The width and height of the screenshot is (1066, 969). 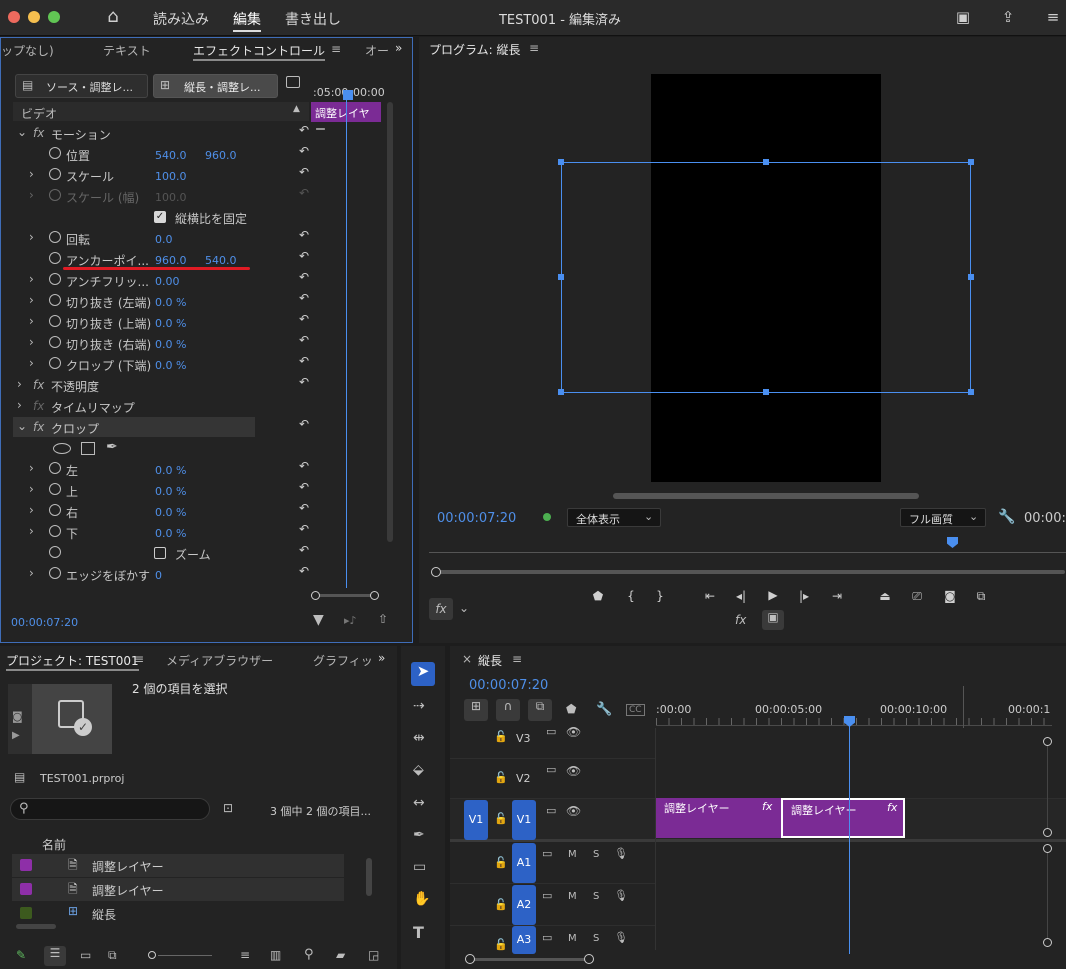 What do you see at coordinates (710, 596) in the screenshot?
I see `go-to-in-icon: ⇤` at bounding box center [710, 596].